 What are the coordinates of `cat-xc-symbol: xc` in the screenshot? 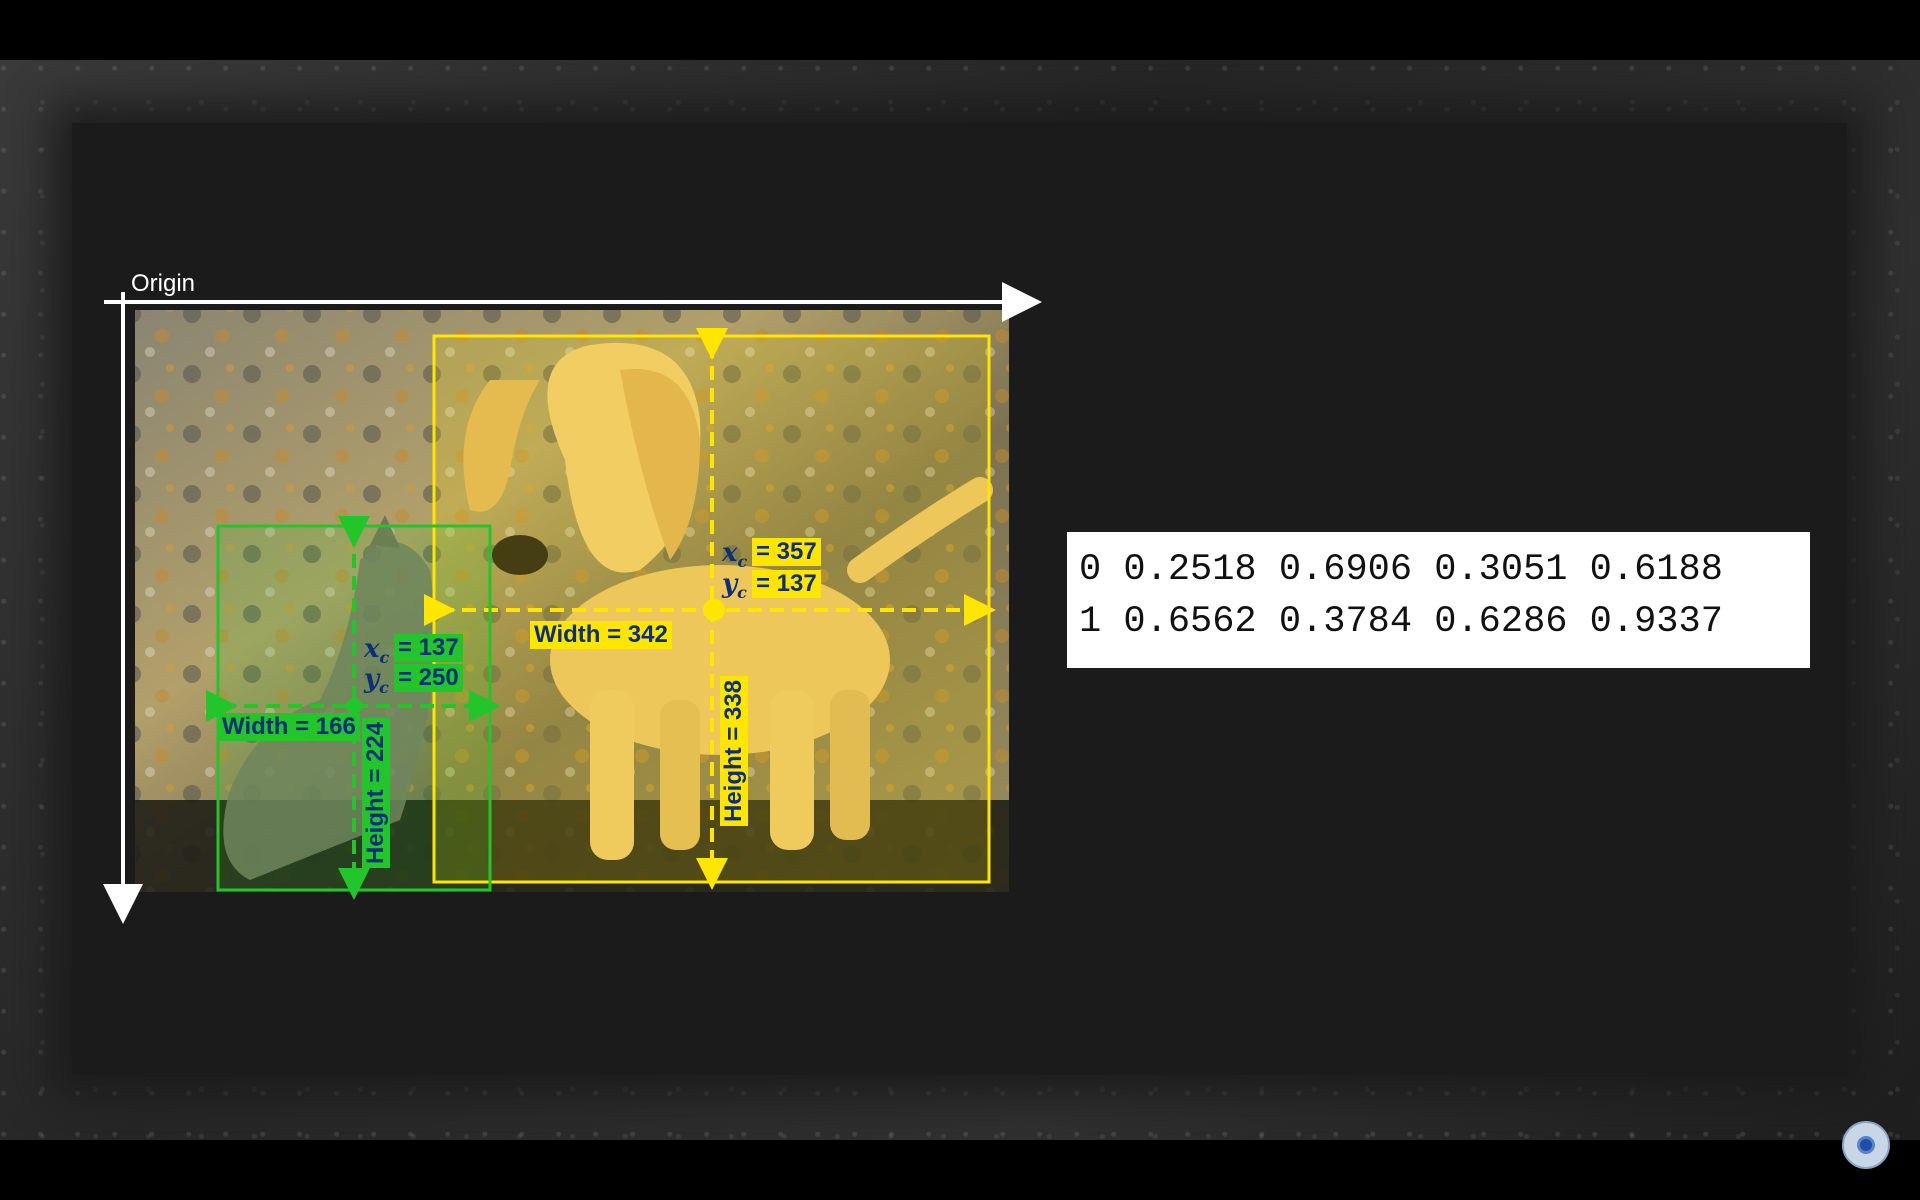 It's located at (377, 651).